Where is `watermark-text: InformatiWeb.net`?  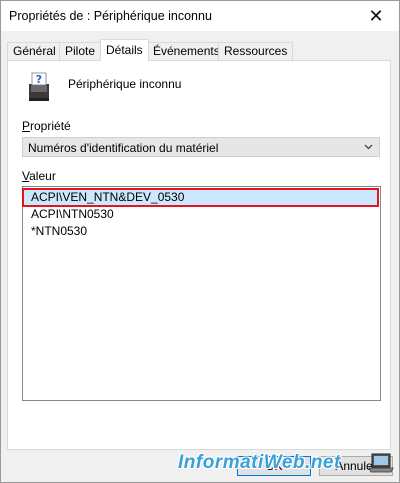
watermark-text: InformatiWeb.net is located at coordinates (259, 462).